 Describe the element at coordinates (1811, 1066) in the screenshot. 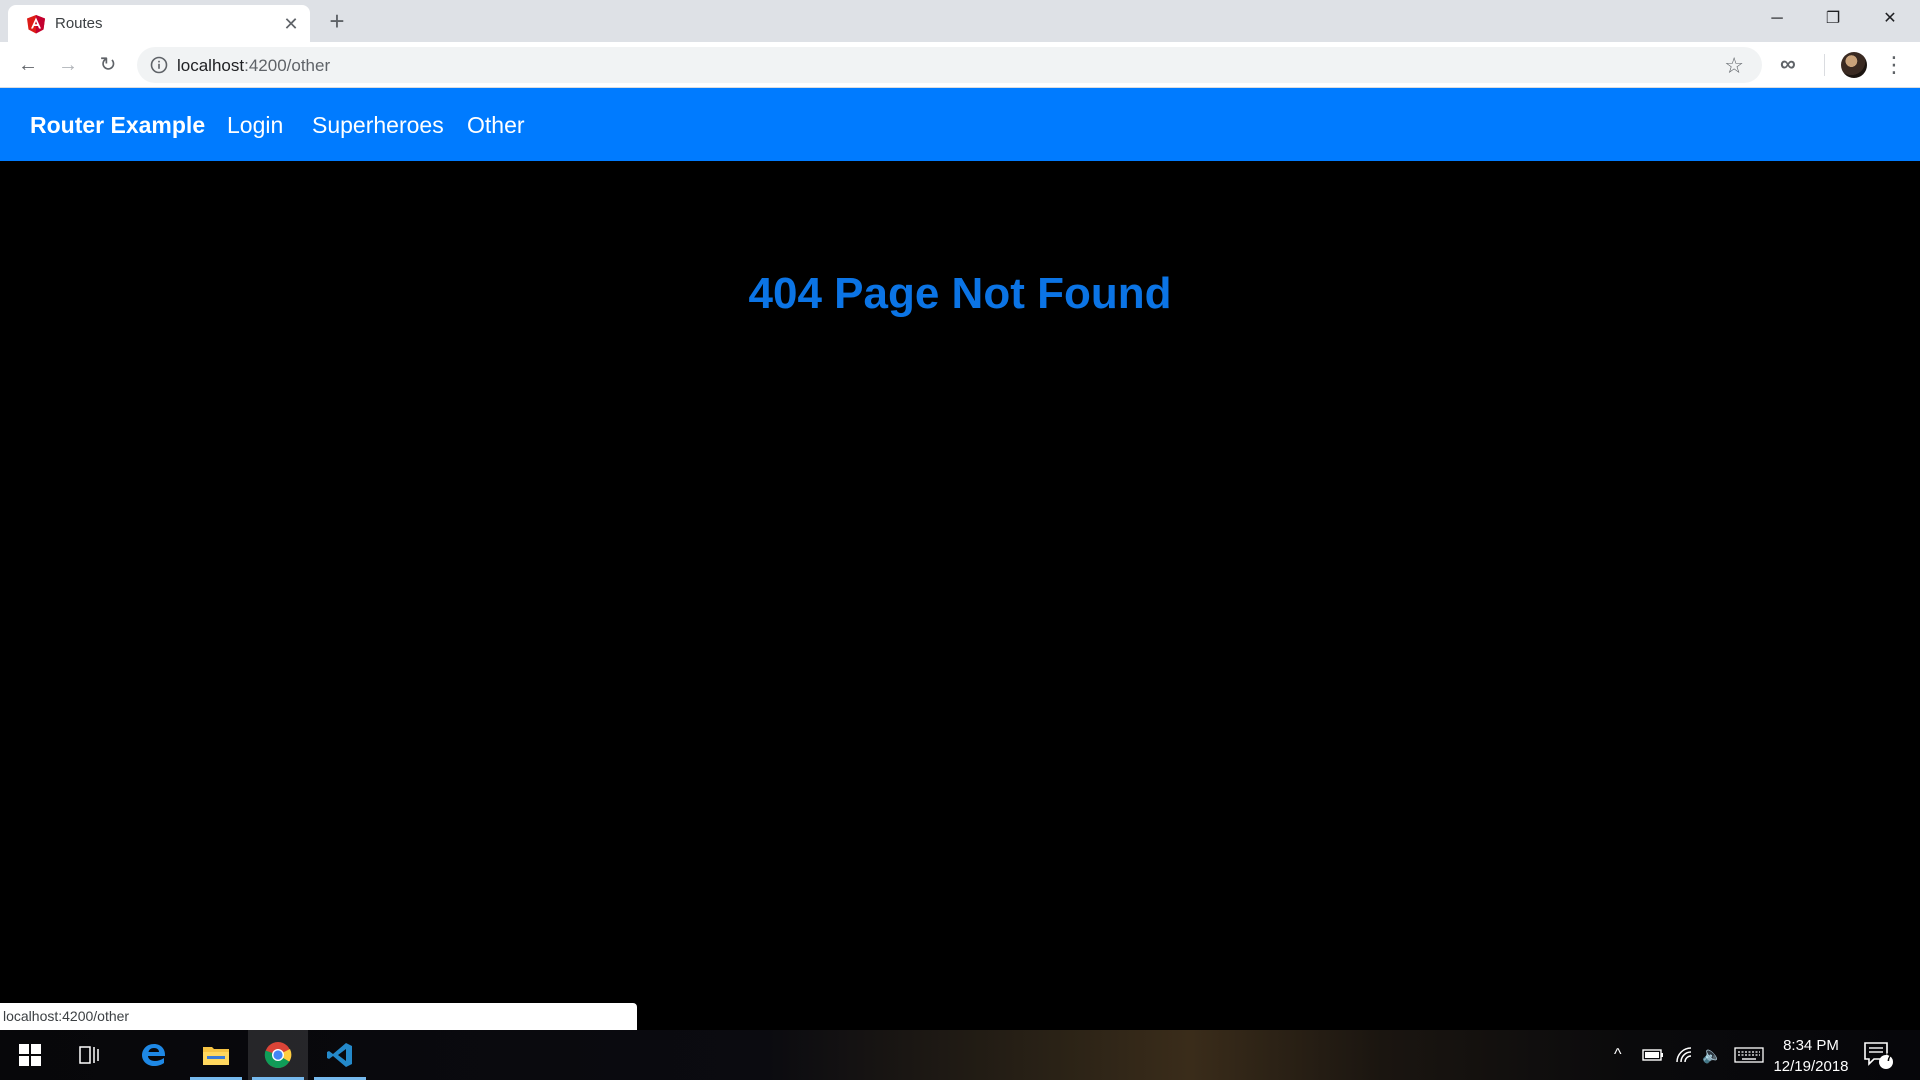

I see `clock-date: 12/19/2018` at that location.